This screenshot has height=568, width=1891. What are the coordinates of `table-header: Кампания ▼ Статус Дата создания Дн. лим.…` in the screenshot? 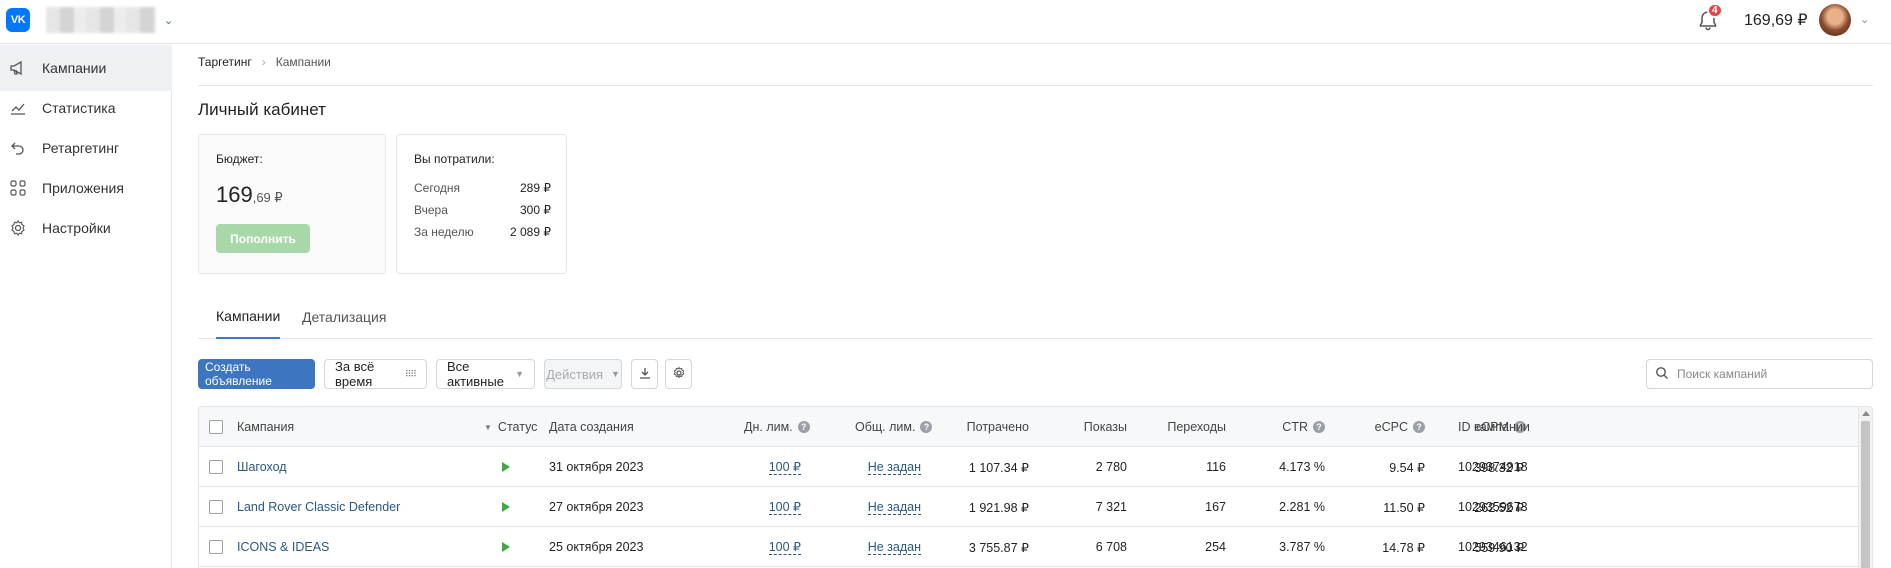 It's located at (1035, 427).